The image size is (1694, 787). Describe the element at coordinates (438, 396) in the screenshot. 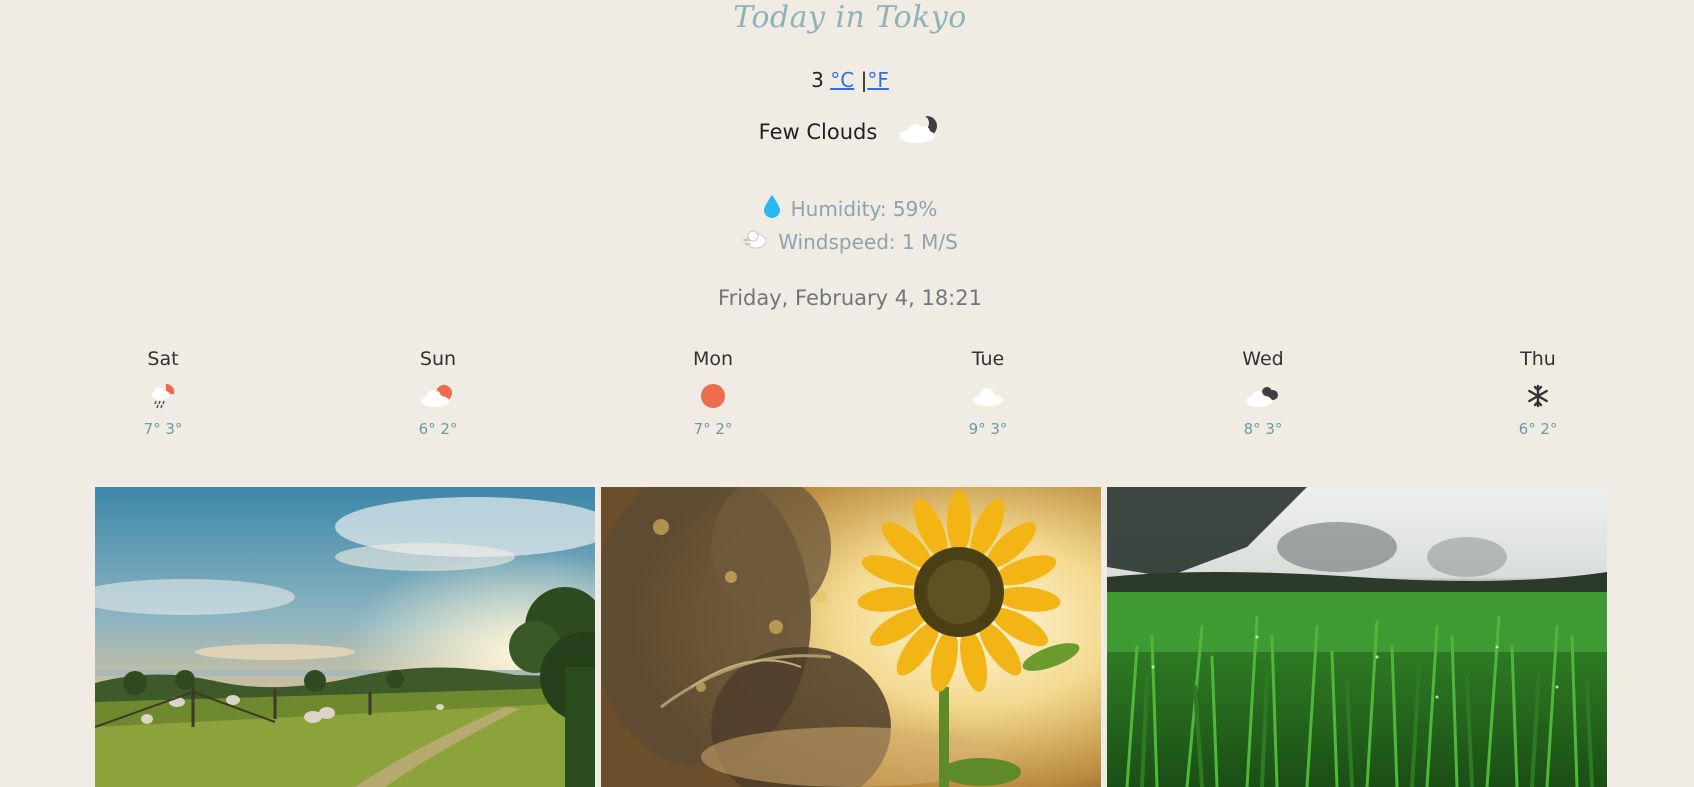

I see `sun-cloud-icon` at that location.